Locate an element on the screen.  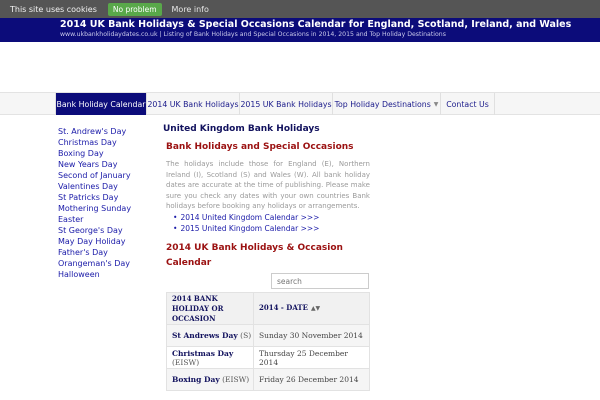
caret-down-icon: ▼ is located at coordinates (436, 104).